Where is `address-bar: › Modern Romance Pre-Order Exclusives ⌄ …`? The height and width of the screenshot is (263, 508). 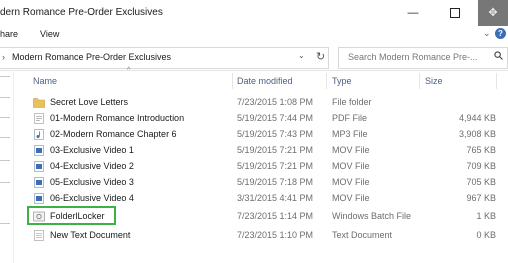 address-bar: › Modern Romance Pre-Order Exclusives ⌄ … is located at coordinates (164, 58).